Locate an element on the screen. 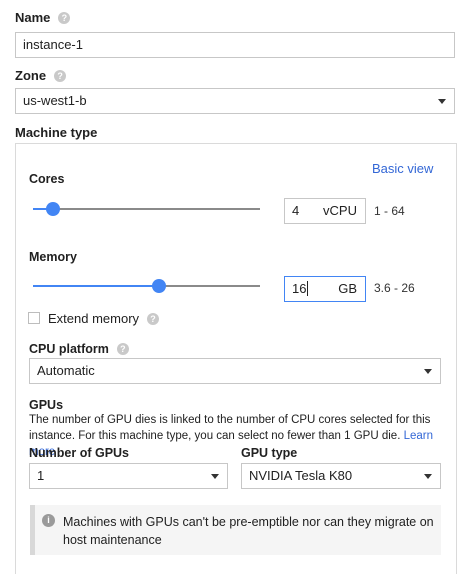 The width and height of the screenshot is (472, 574). cores-unit: vCPU is located at coordinates (340, 210).